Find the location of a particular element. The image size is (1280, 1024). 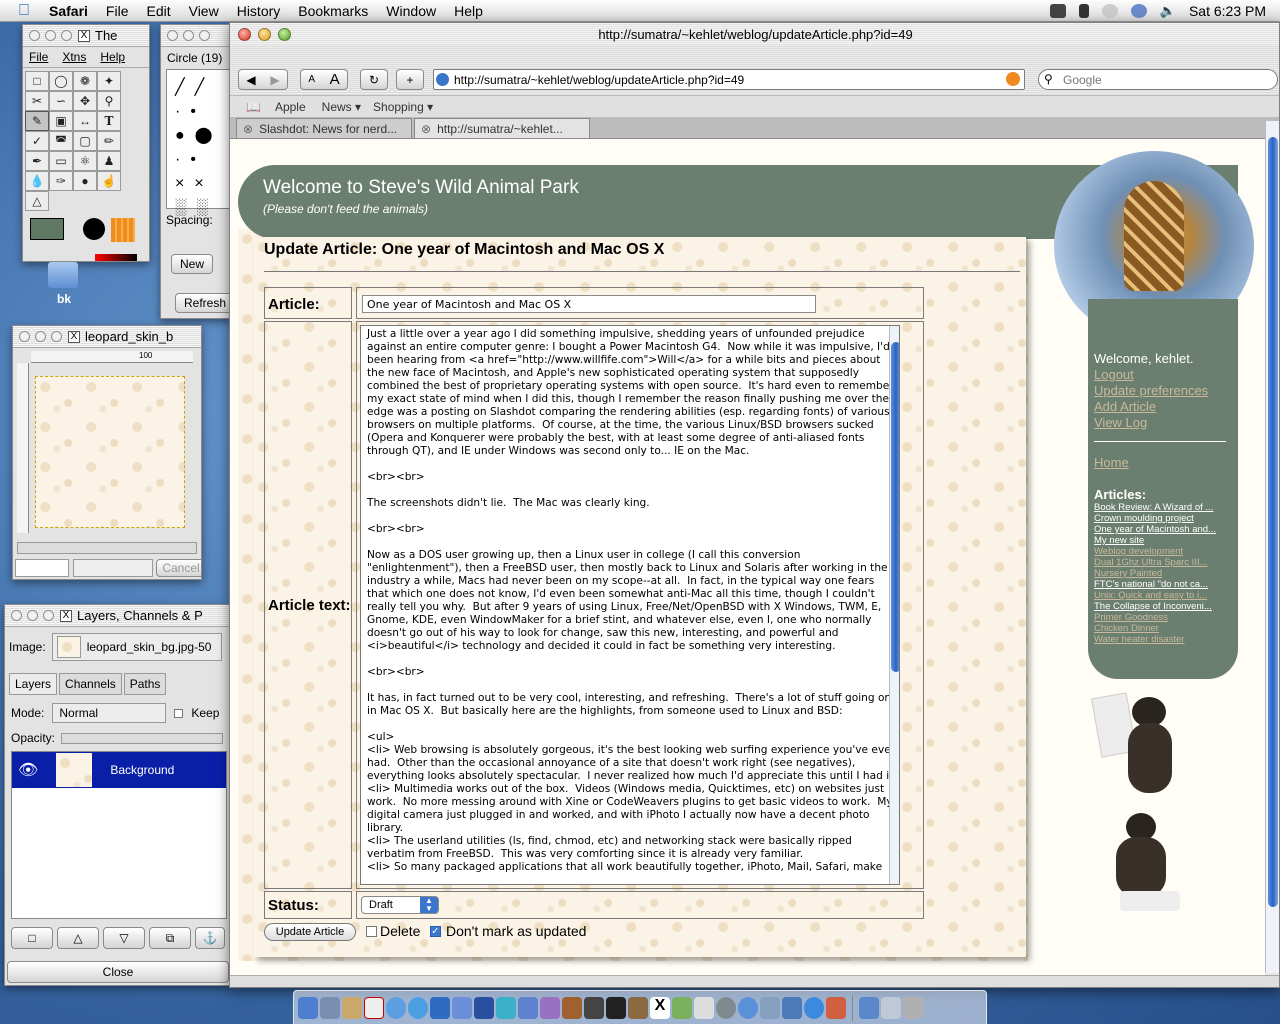

article-link: My new site is located at coordinates (1164, 540).